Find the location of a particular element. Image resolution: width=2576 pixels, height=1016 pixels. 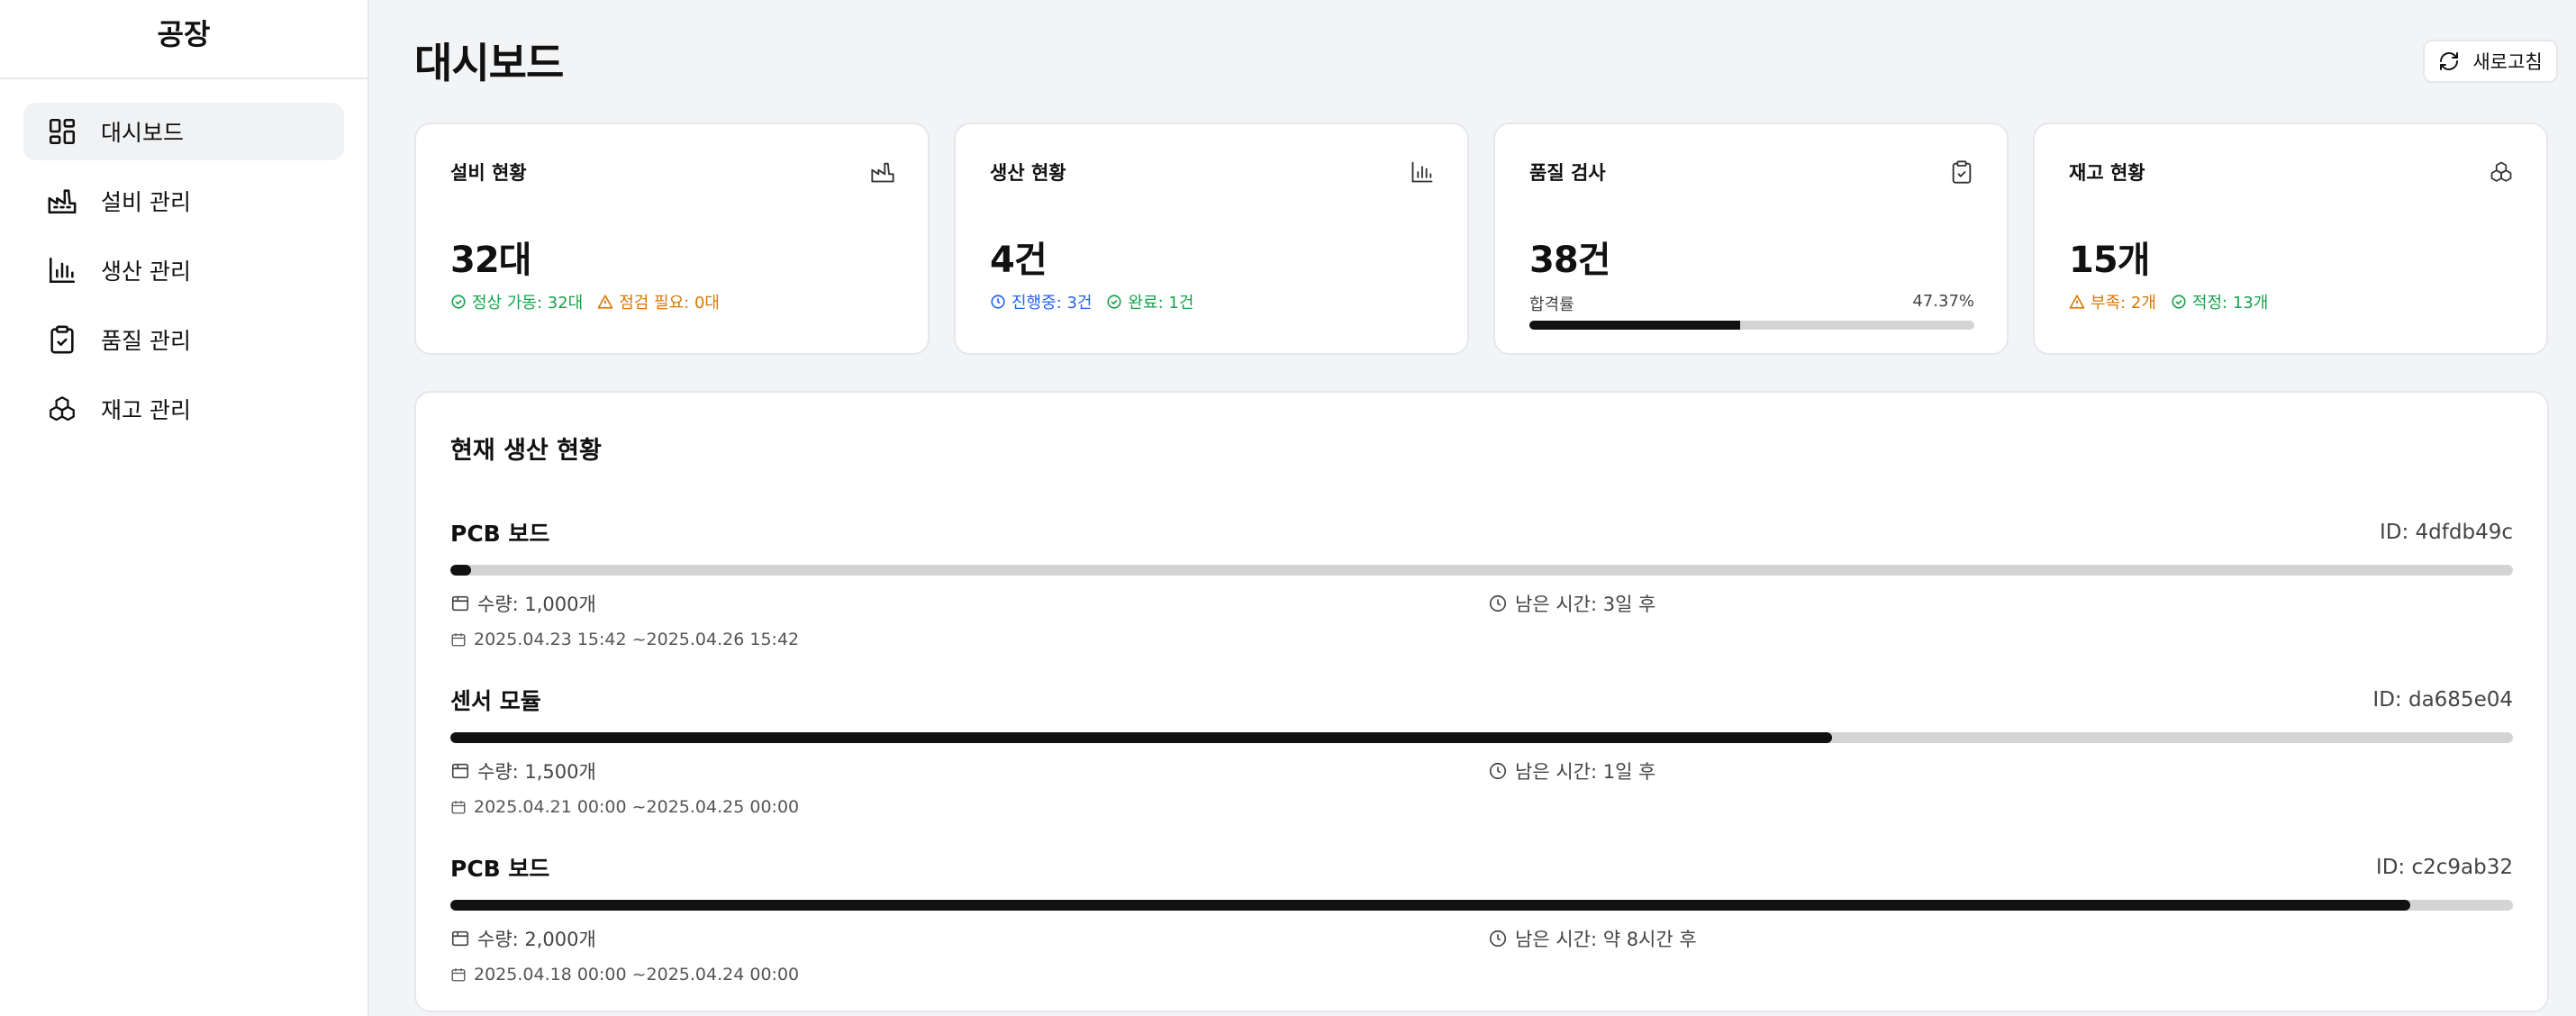

equipment-card: 설비 현황 32대 정상 가동: 32대 점검 필요: 0대 is located at coordinates (672, 238).